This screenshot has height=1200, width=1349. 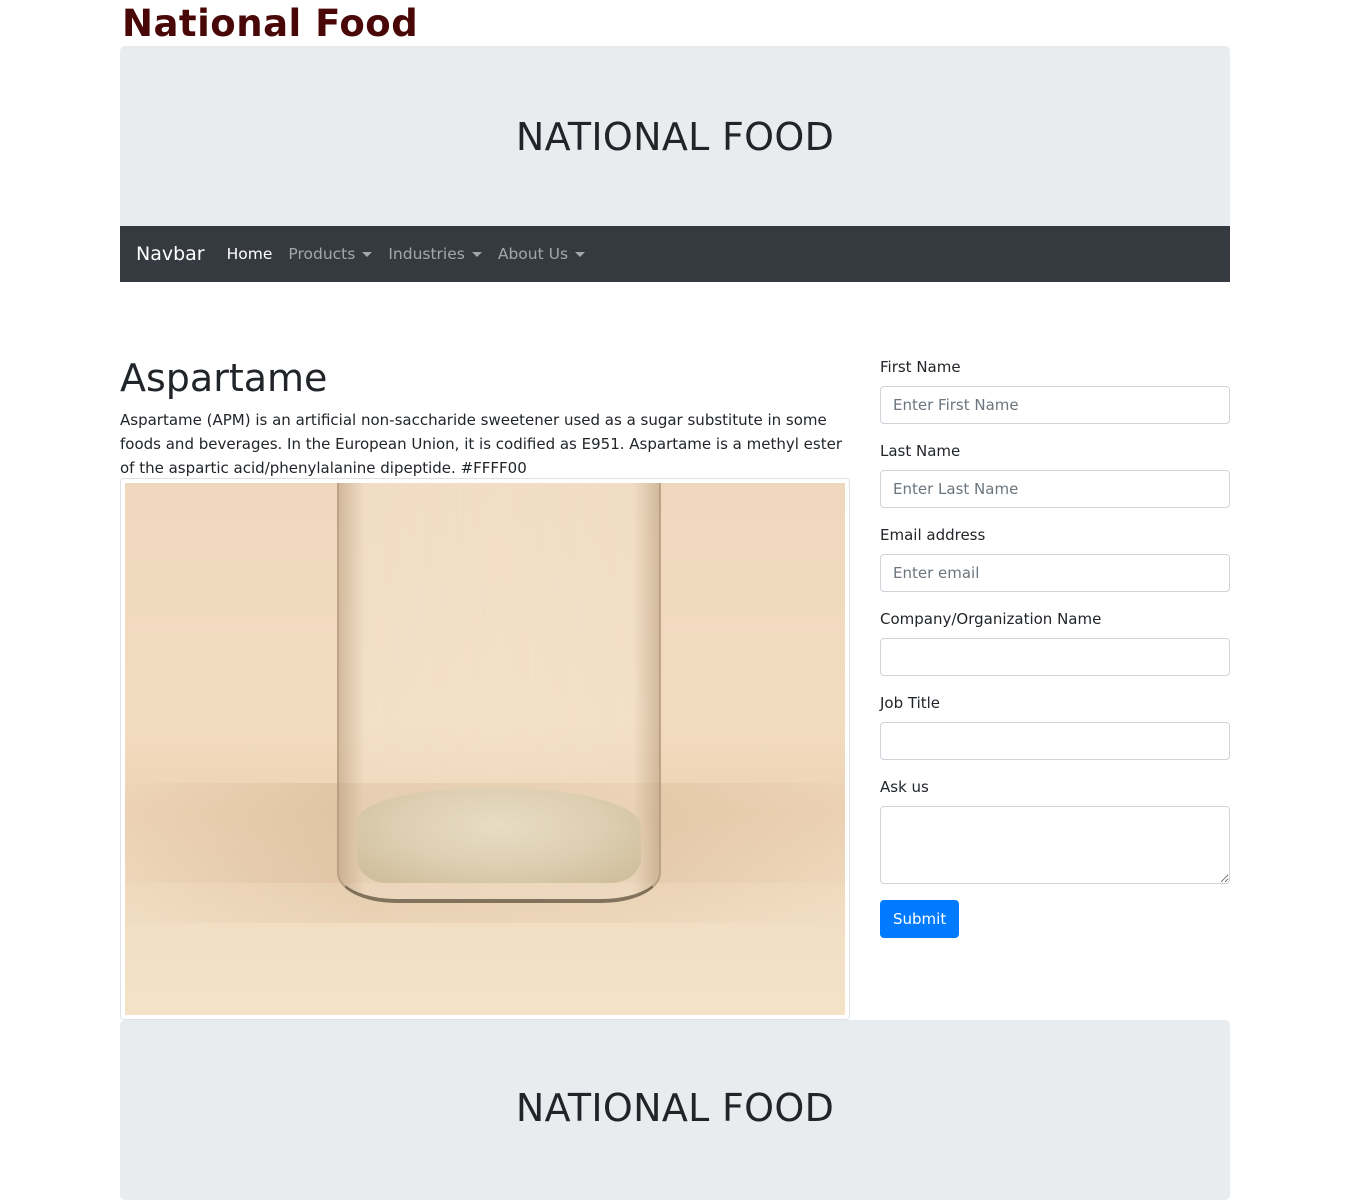 I want to click on job-title-label: Job Title, so click(x=910, y=703).